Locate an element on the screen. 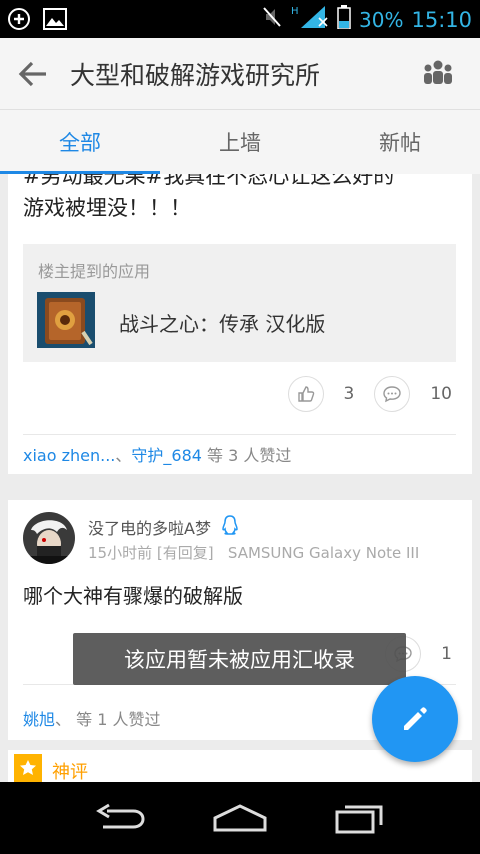 The width and height of the screenshot is (480, 854). post-time: 15小时前 is located at coordinates (120, 553).